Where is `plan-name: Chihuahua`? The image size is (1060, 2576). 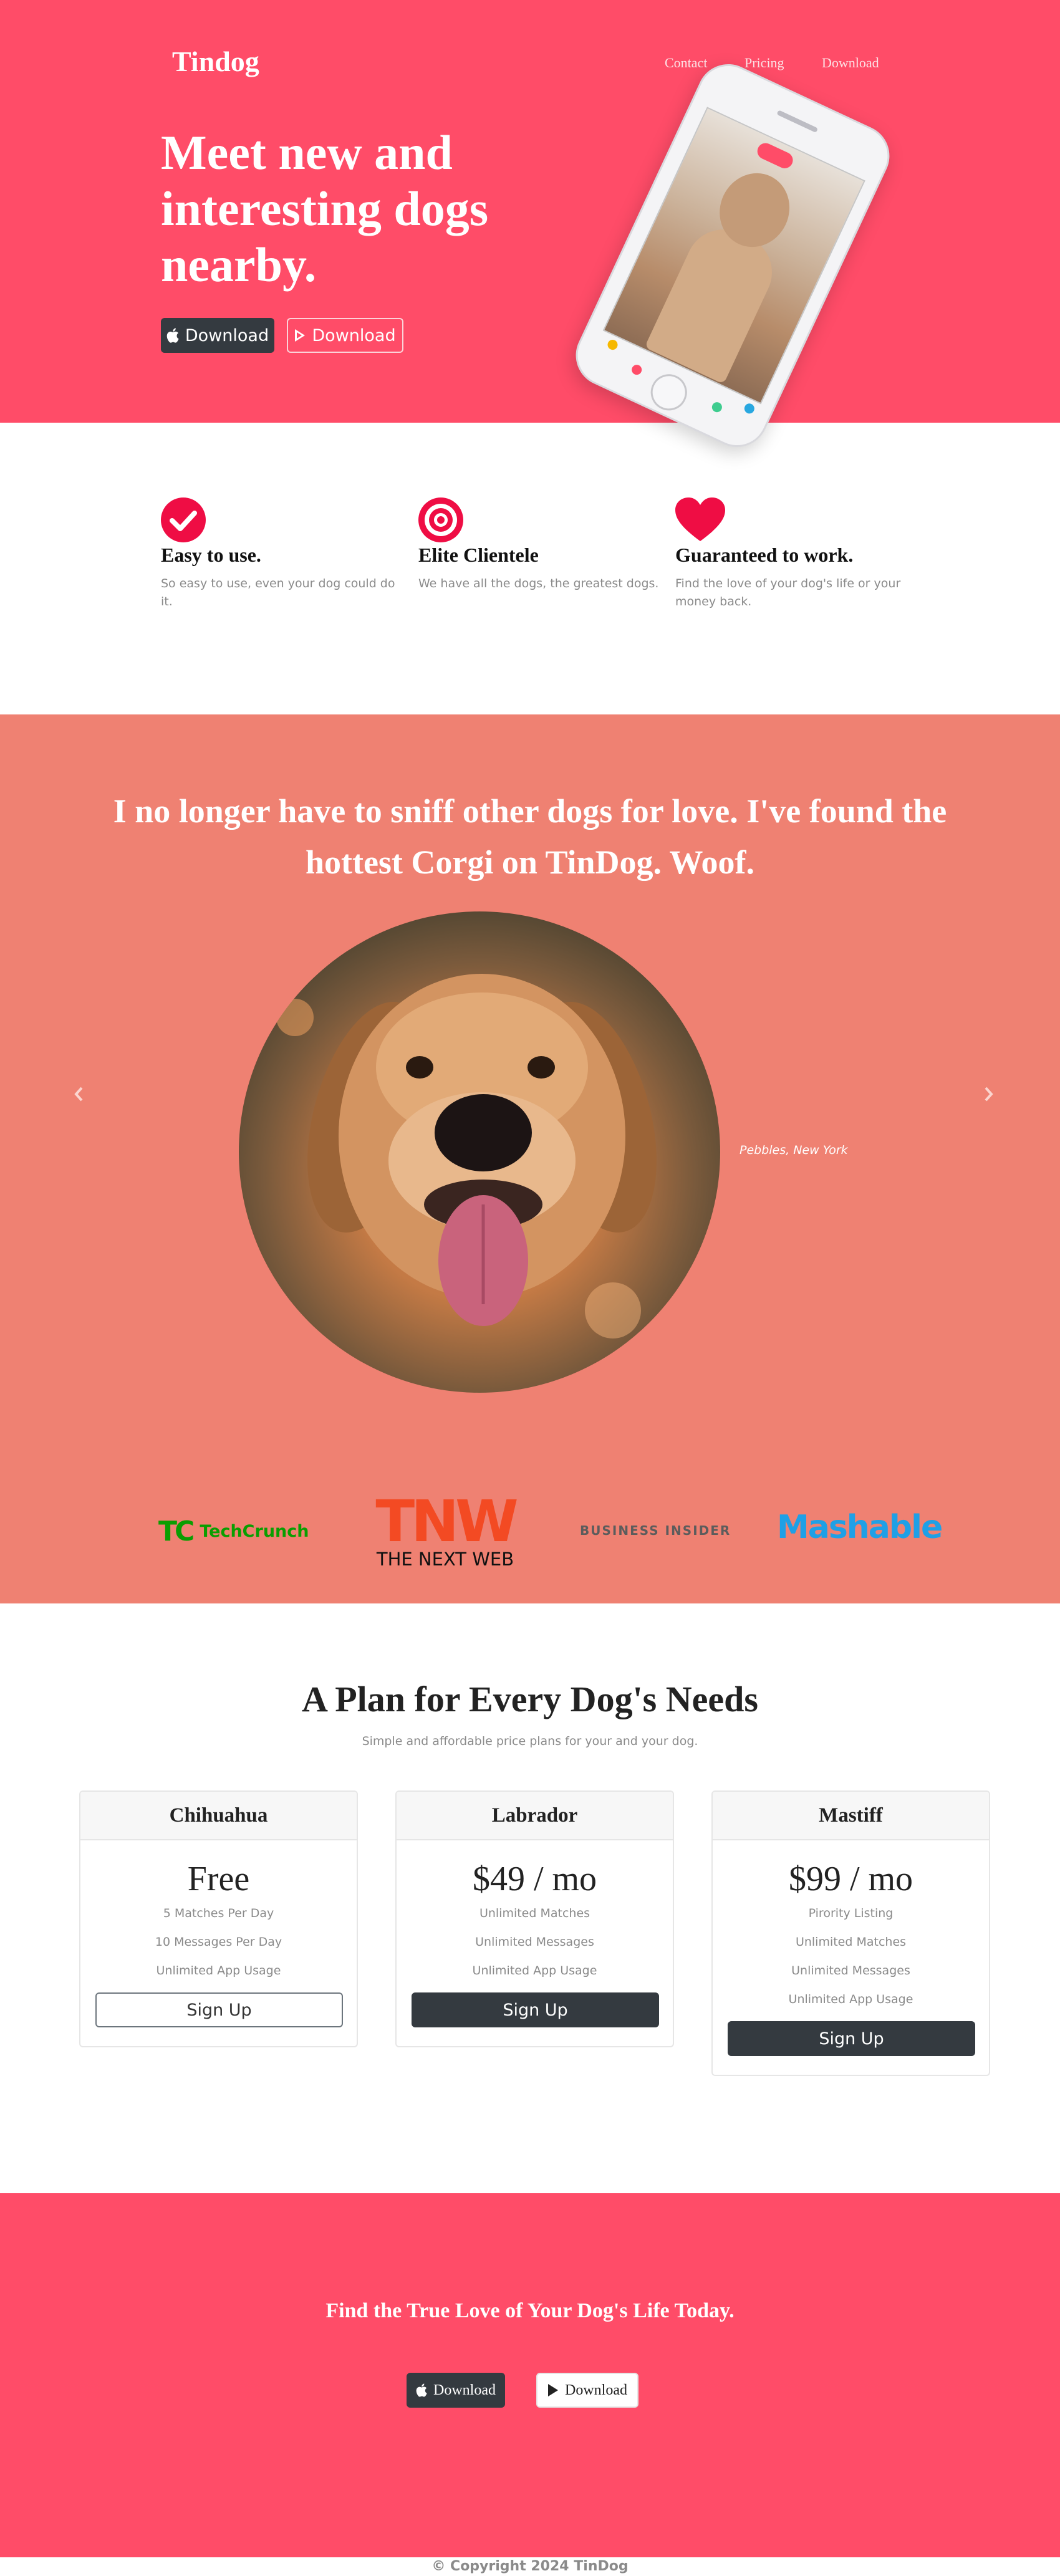 plan-name: Chihuahua is located at coordinates (219, 1816).